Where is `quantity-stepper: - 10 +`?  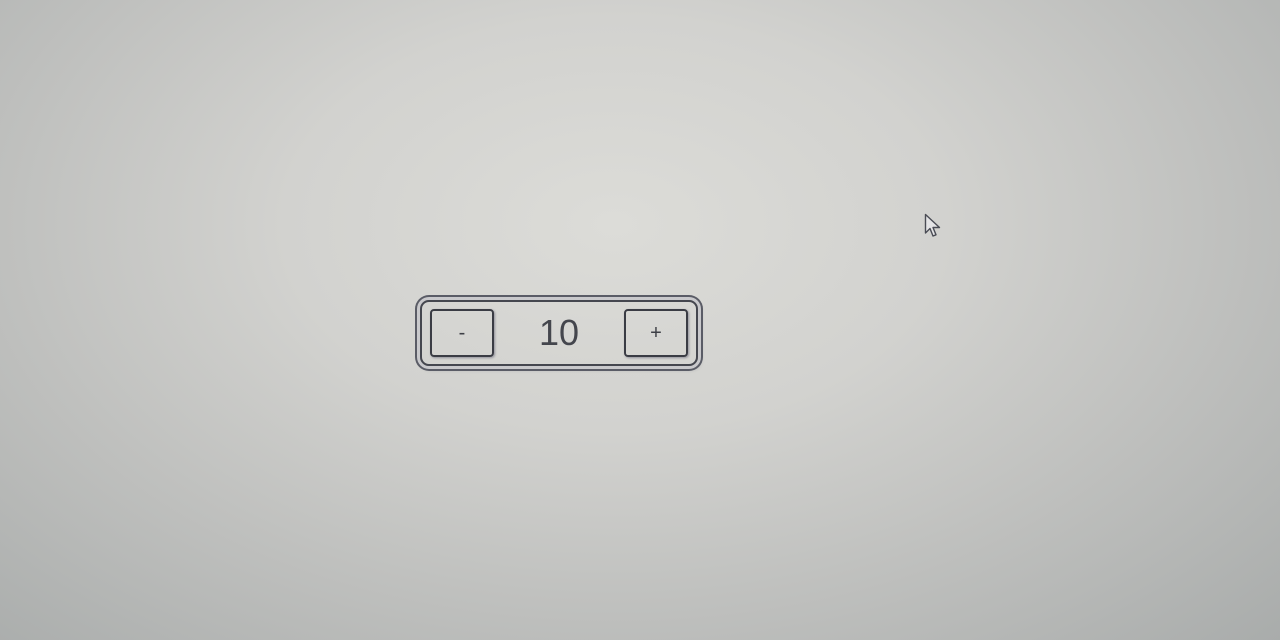 quantity-stepper: - 10 + is located at coordinates (559, 333).